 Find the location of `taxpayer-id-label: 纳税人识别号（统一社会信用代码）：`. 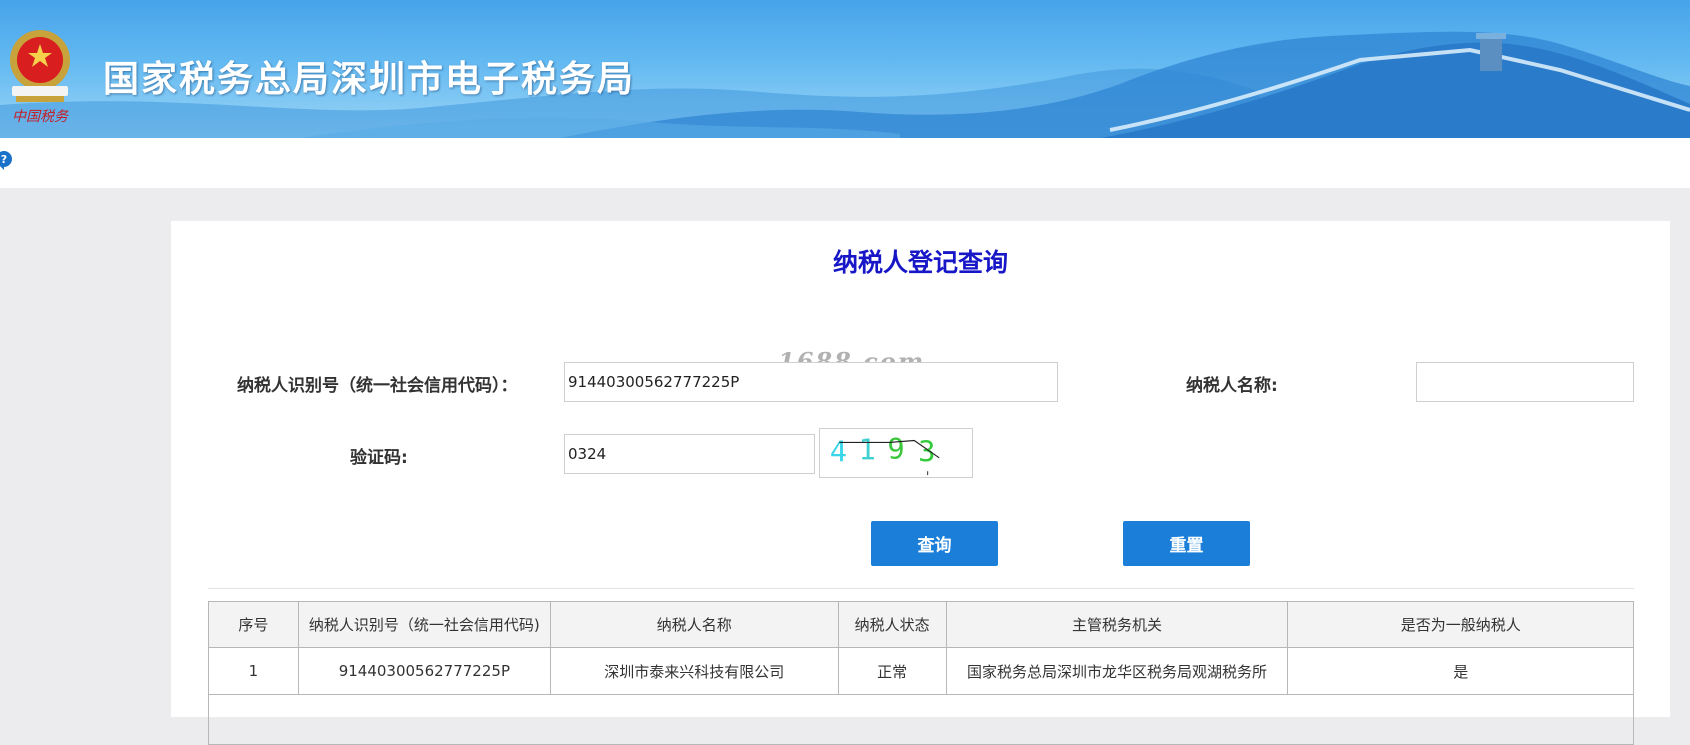

taxpayer-id-label: 纳税人识别号（统一社会信用代码）： is located at coordinates (377, 386).